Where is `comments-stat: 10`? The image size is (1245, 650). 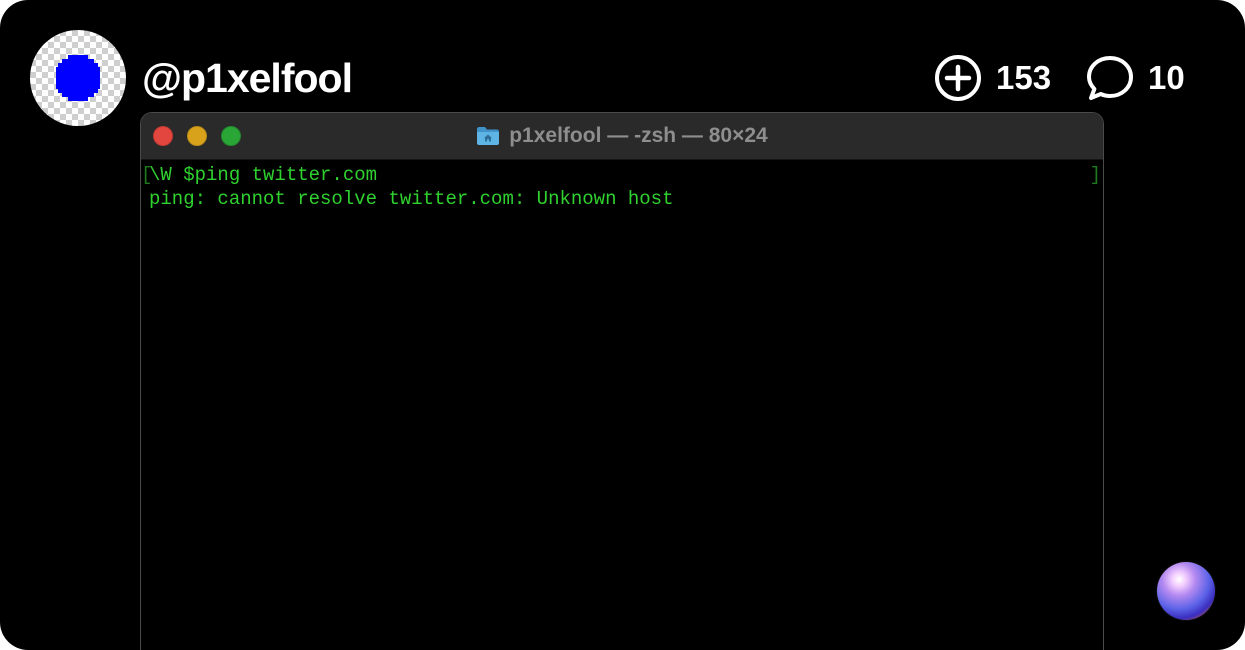 comments-stat: 10 is located at coordinates (1135, 78).